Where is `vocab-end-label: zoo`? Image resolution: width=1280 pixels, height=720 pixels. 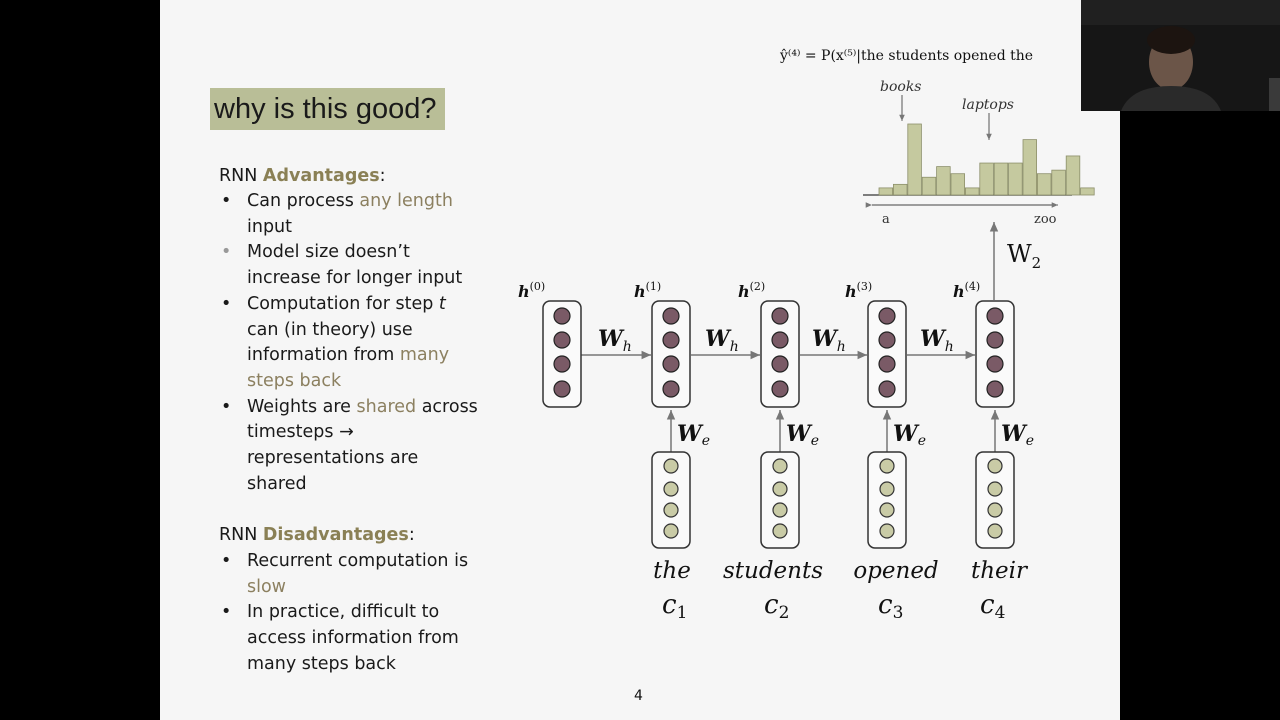 vocab-end-label: zoo is located at coordinates (1045, 219).